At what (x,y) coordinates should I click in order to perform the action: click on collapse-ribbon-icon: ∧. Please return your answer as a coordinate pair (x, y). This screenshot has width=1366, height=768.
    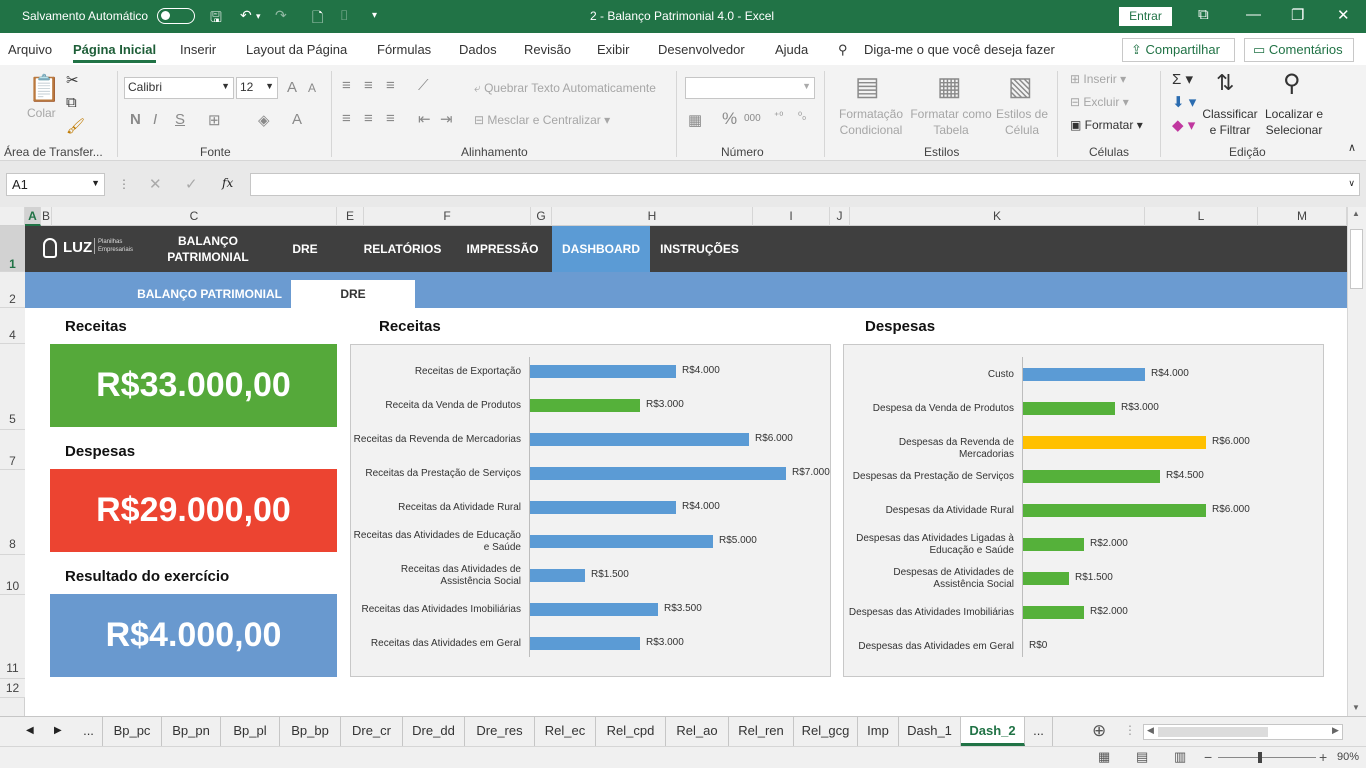
    Looking at the image, I should click on (1352, 147).